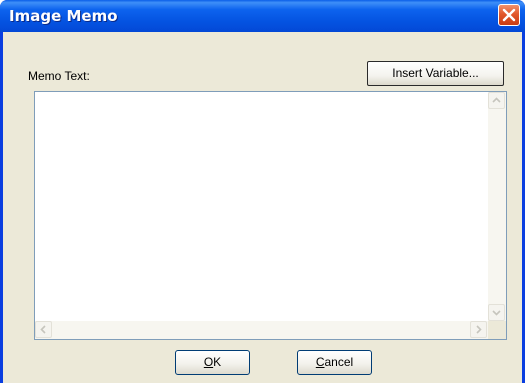 The width and height of the screenshot is (525, 383). I want to click on scroll-down-button, so click(496, 312).